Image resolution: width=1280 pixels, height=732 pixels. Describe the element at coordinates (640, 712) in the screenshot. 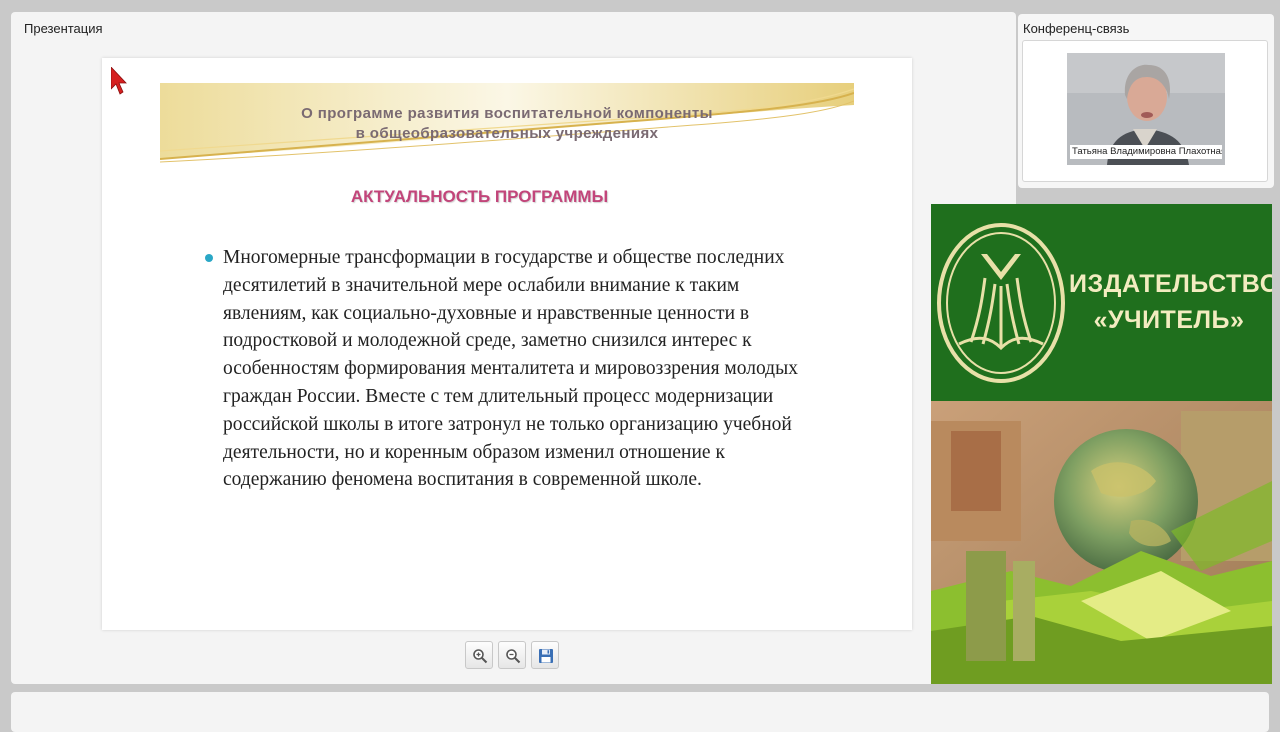

I see `bottom-panel` at that location.